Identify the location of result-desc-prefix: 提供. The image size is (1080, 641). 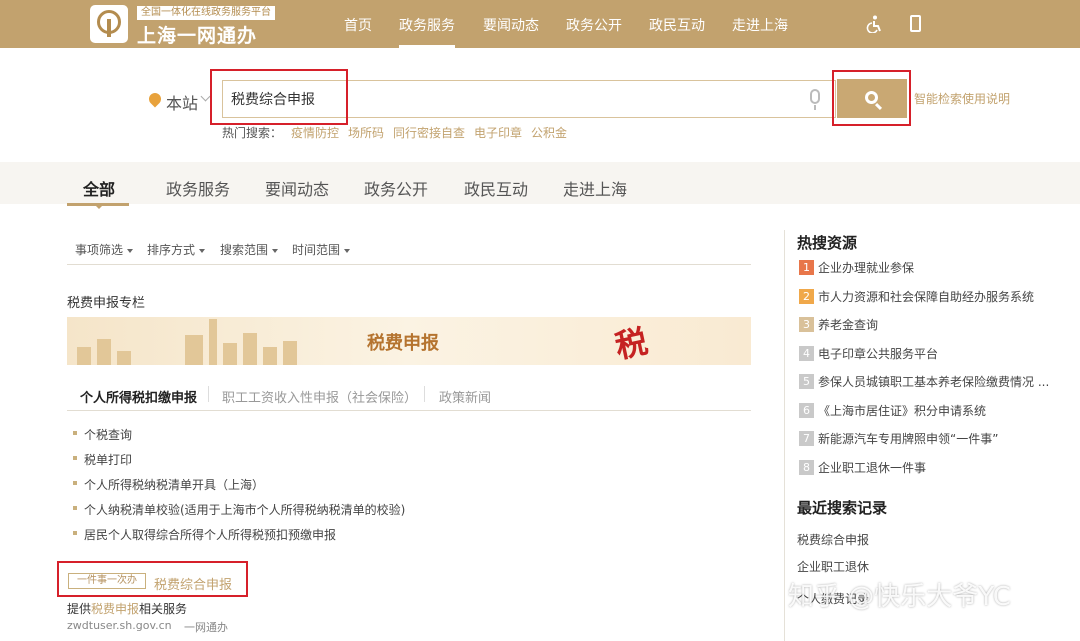
(79, 609).